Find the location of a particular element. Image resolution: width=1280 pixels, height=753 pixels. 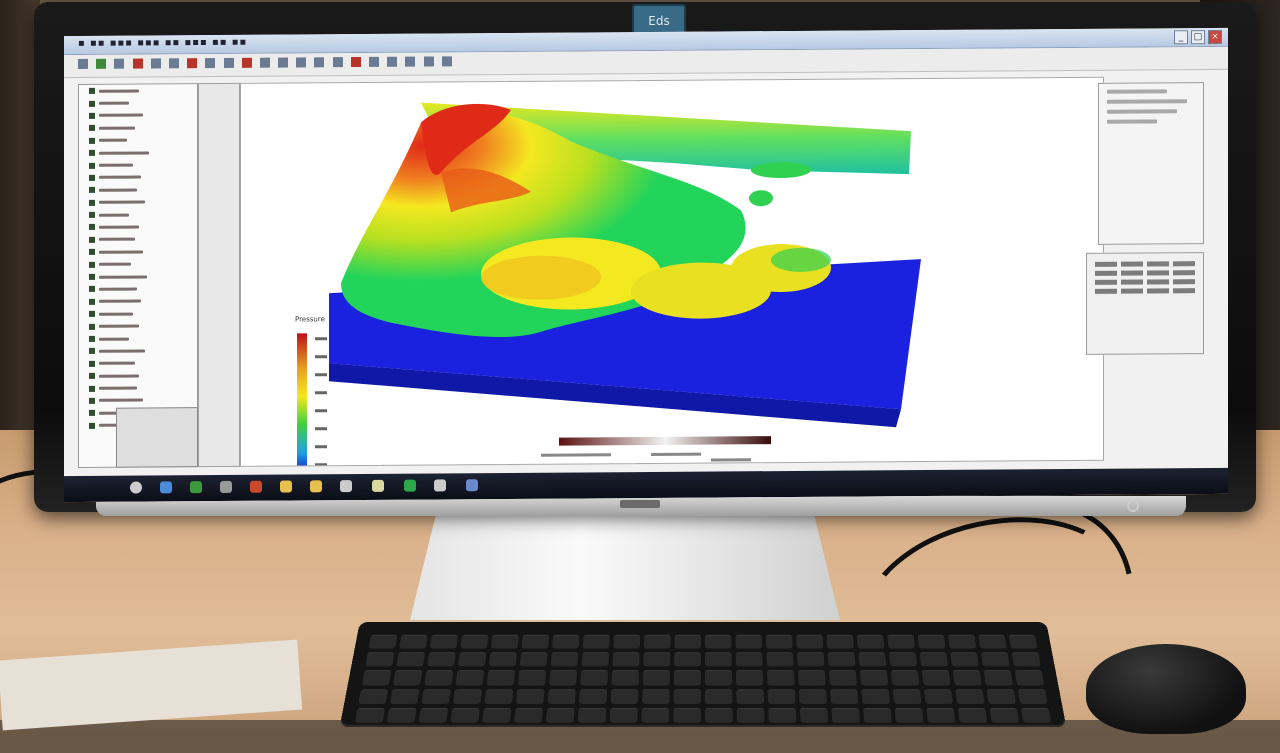

window-close-icon: × is located at coordinates (1215, 37).